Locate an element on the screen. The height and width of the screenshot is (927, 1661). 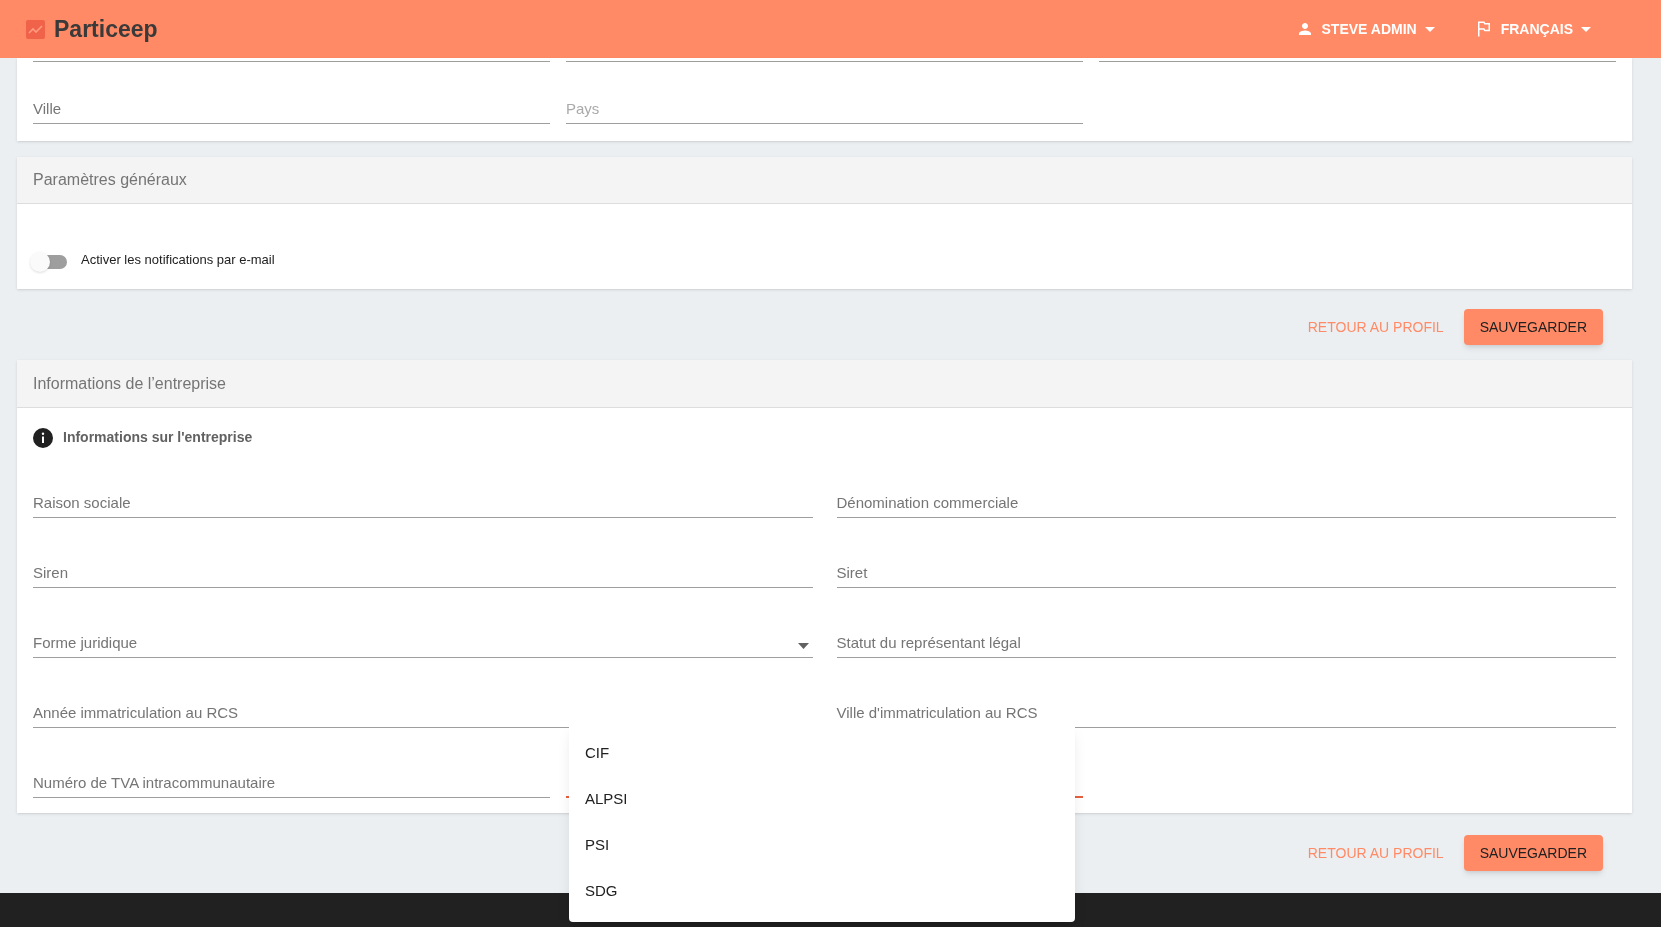
toggle-label: Activer les notifications par e-mail is located at coordinates (178, 259).